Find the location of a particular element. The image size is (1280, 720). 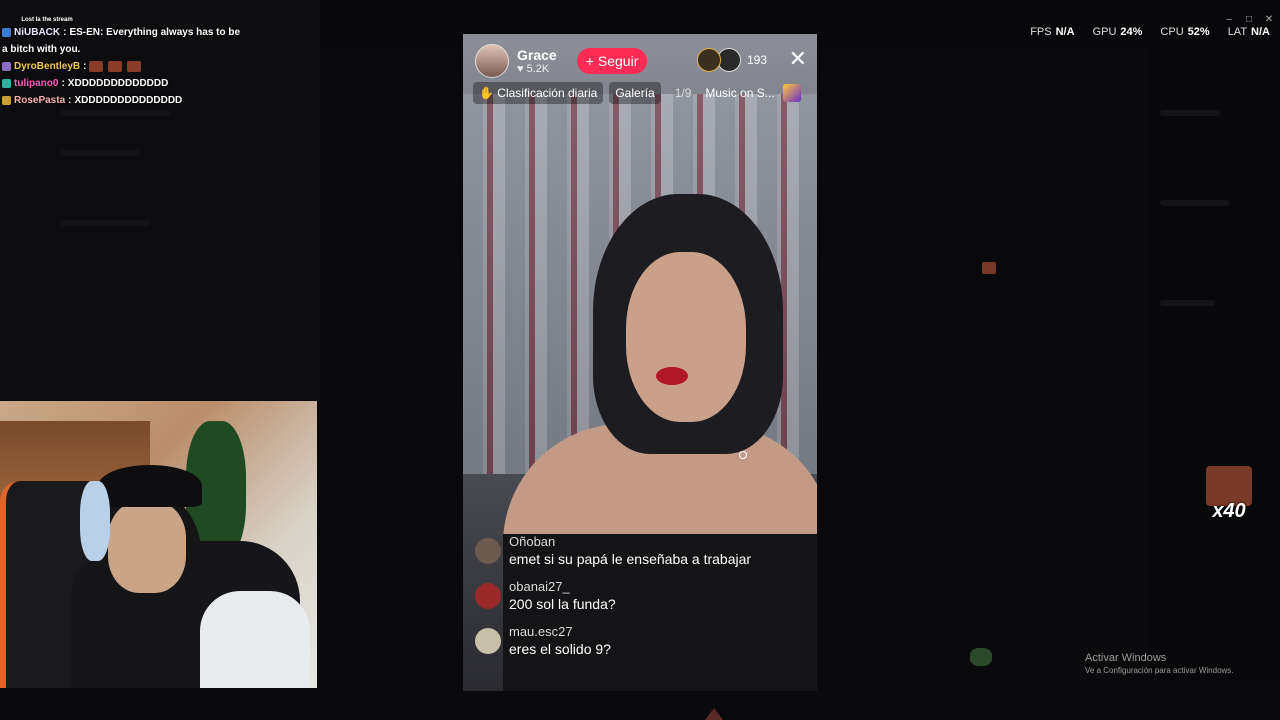

music-icon is located at coordinates (791, 93).